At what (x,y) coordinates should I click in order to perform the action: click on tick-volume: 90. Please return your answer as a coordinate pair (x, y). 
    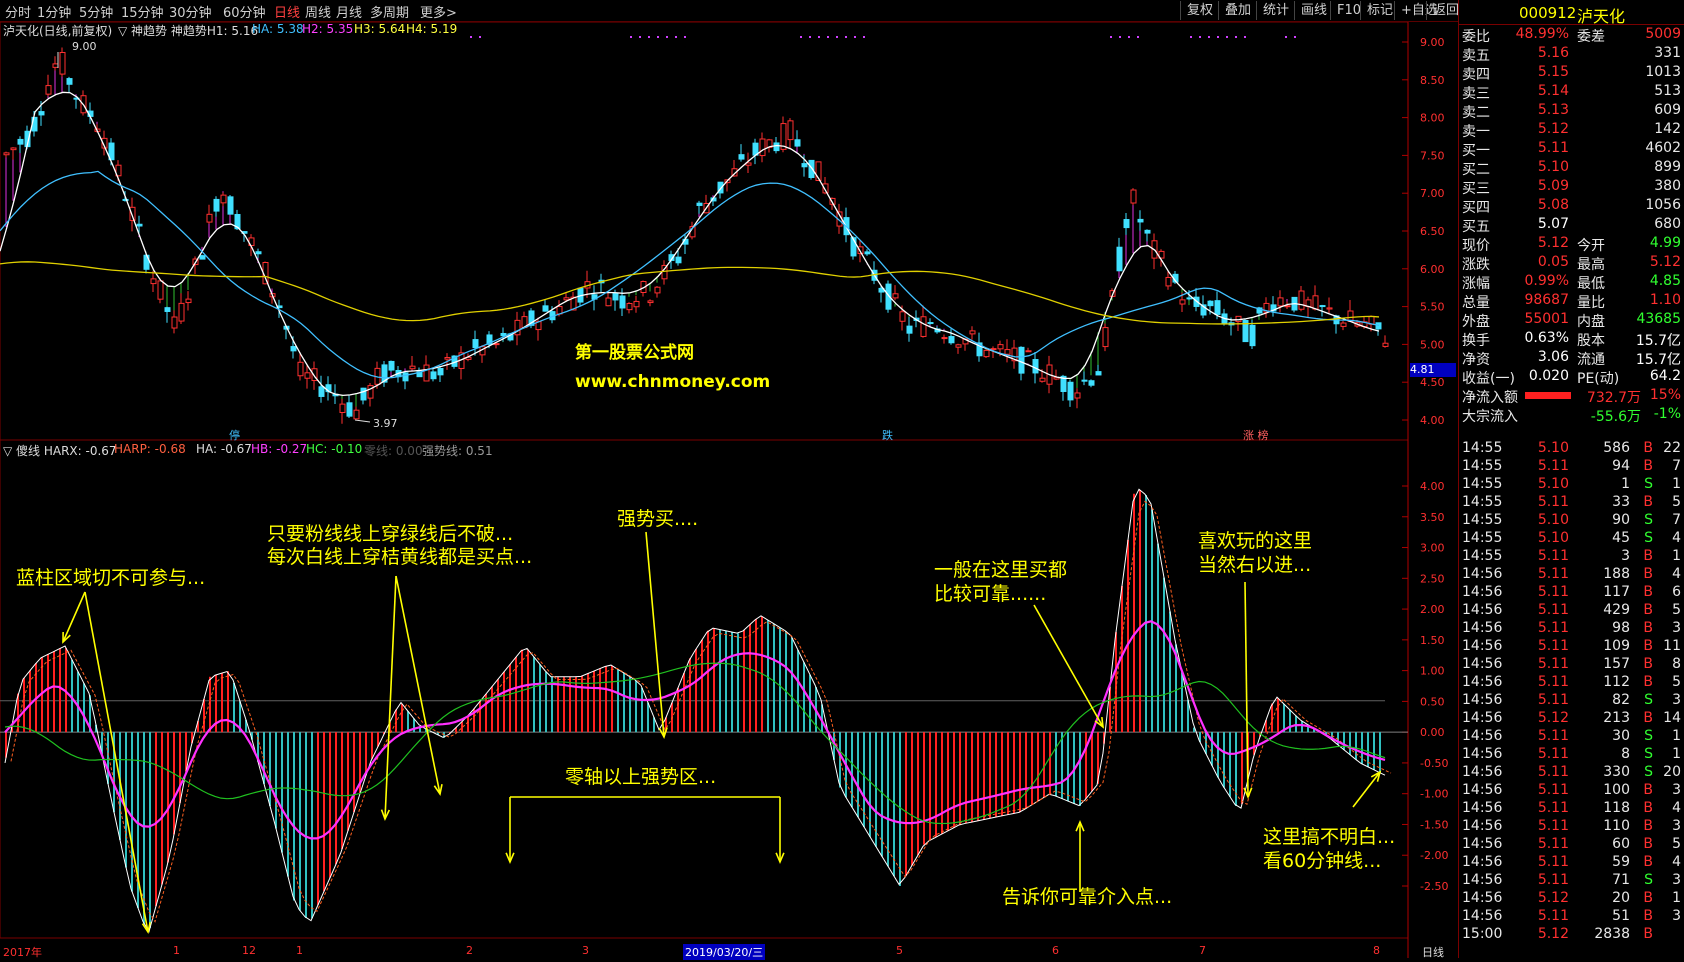
    Looking at the image, I should click on (1621, 520).